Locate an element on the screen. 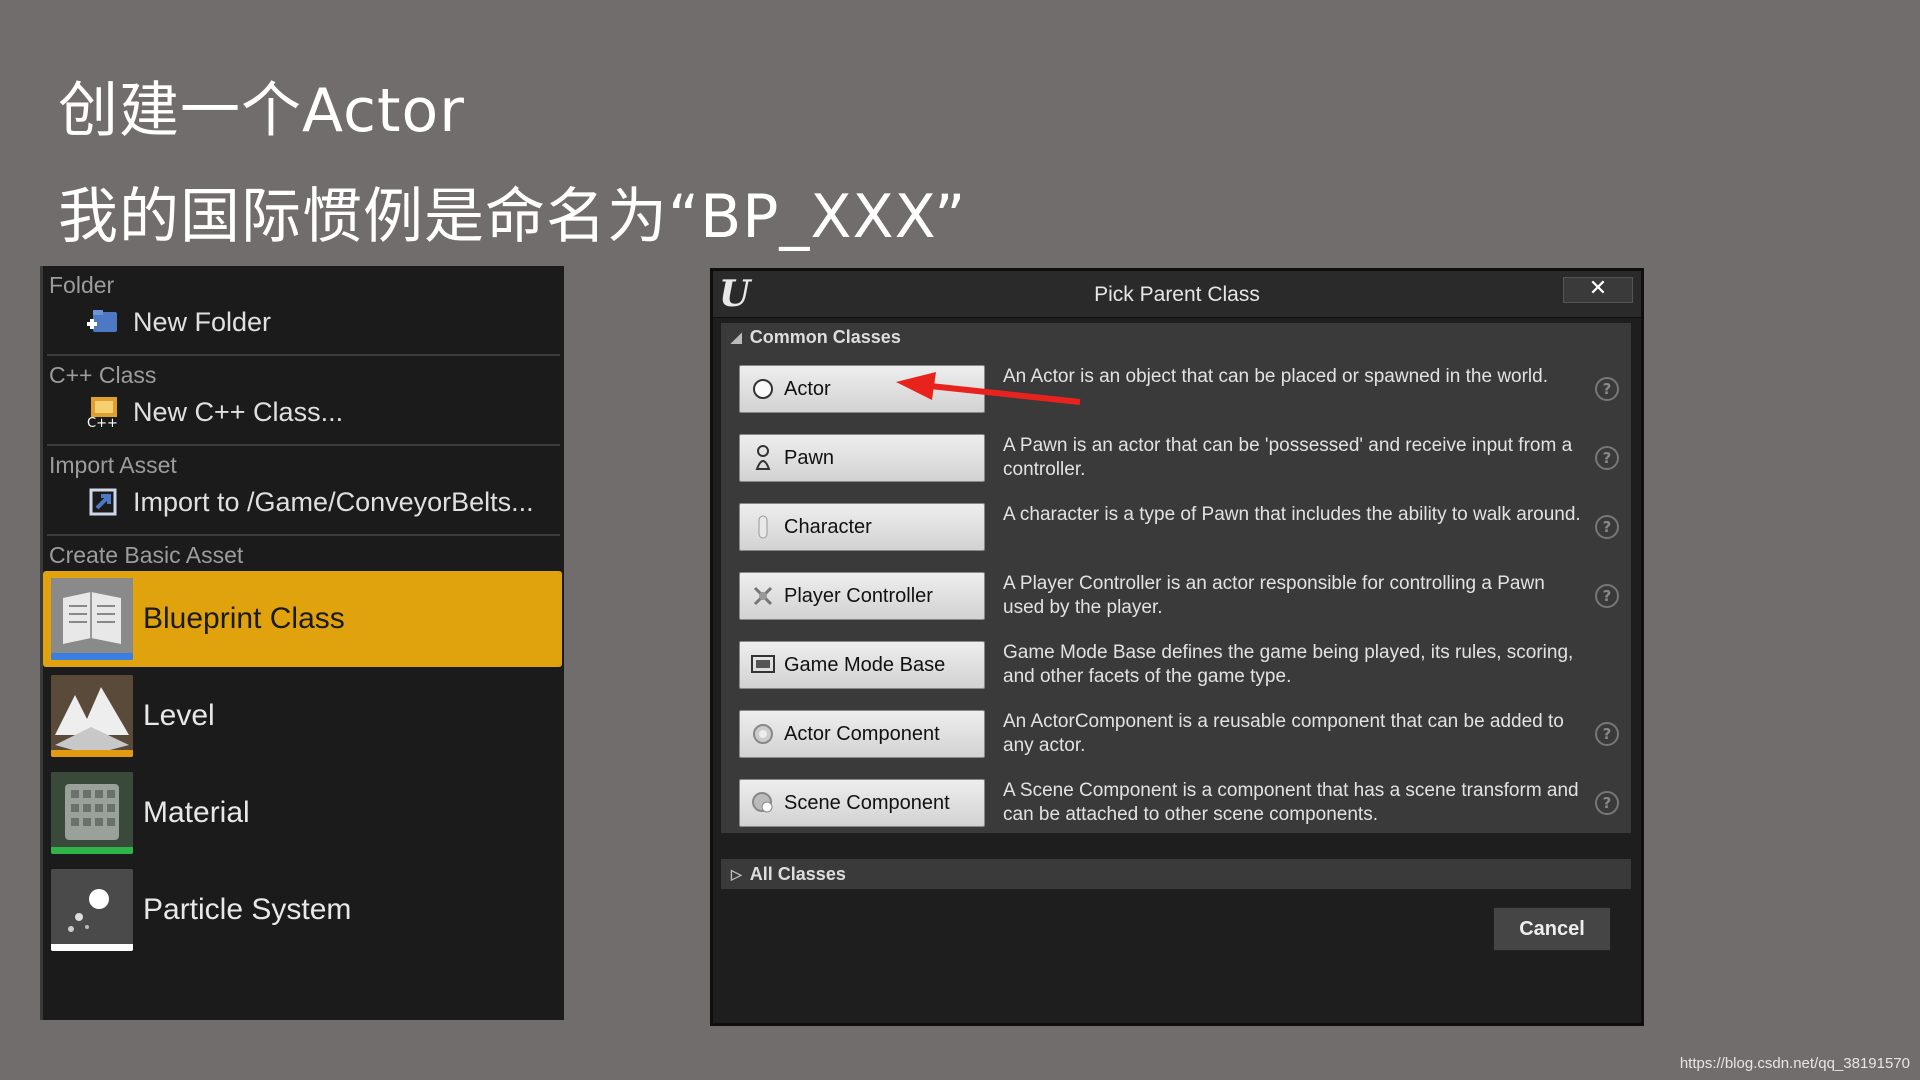  level-icon is located at coordinates (92, 716).